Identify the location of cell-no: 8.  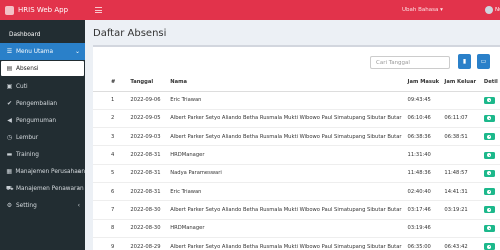
(104, 228).